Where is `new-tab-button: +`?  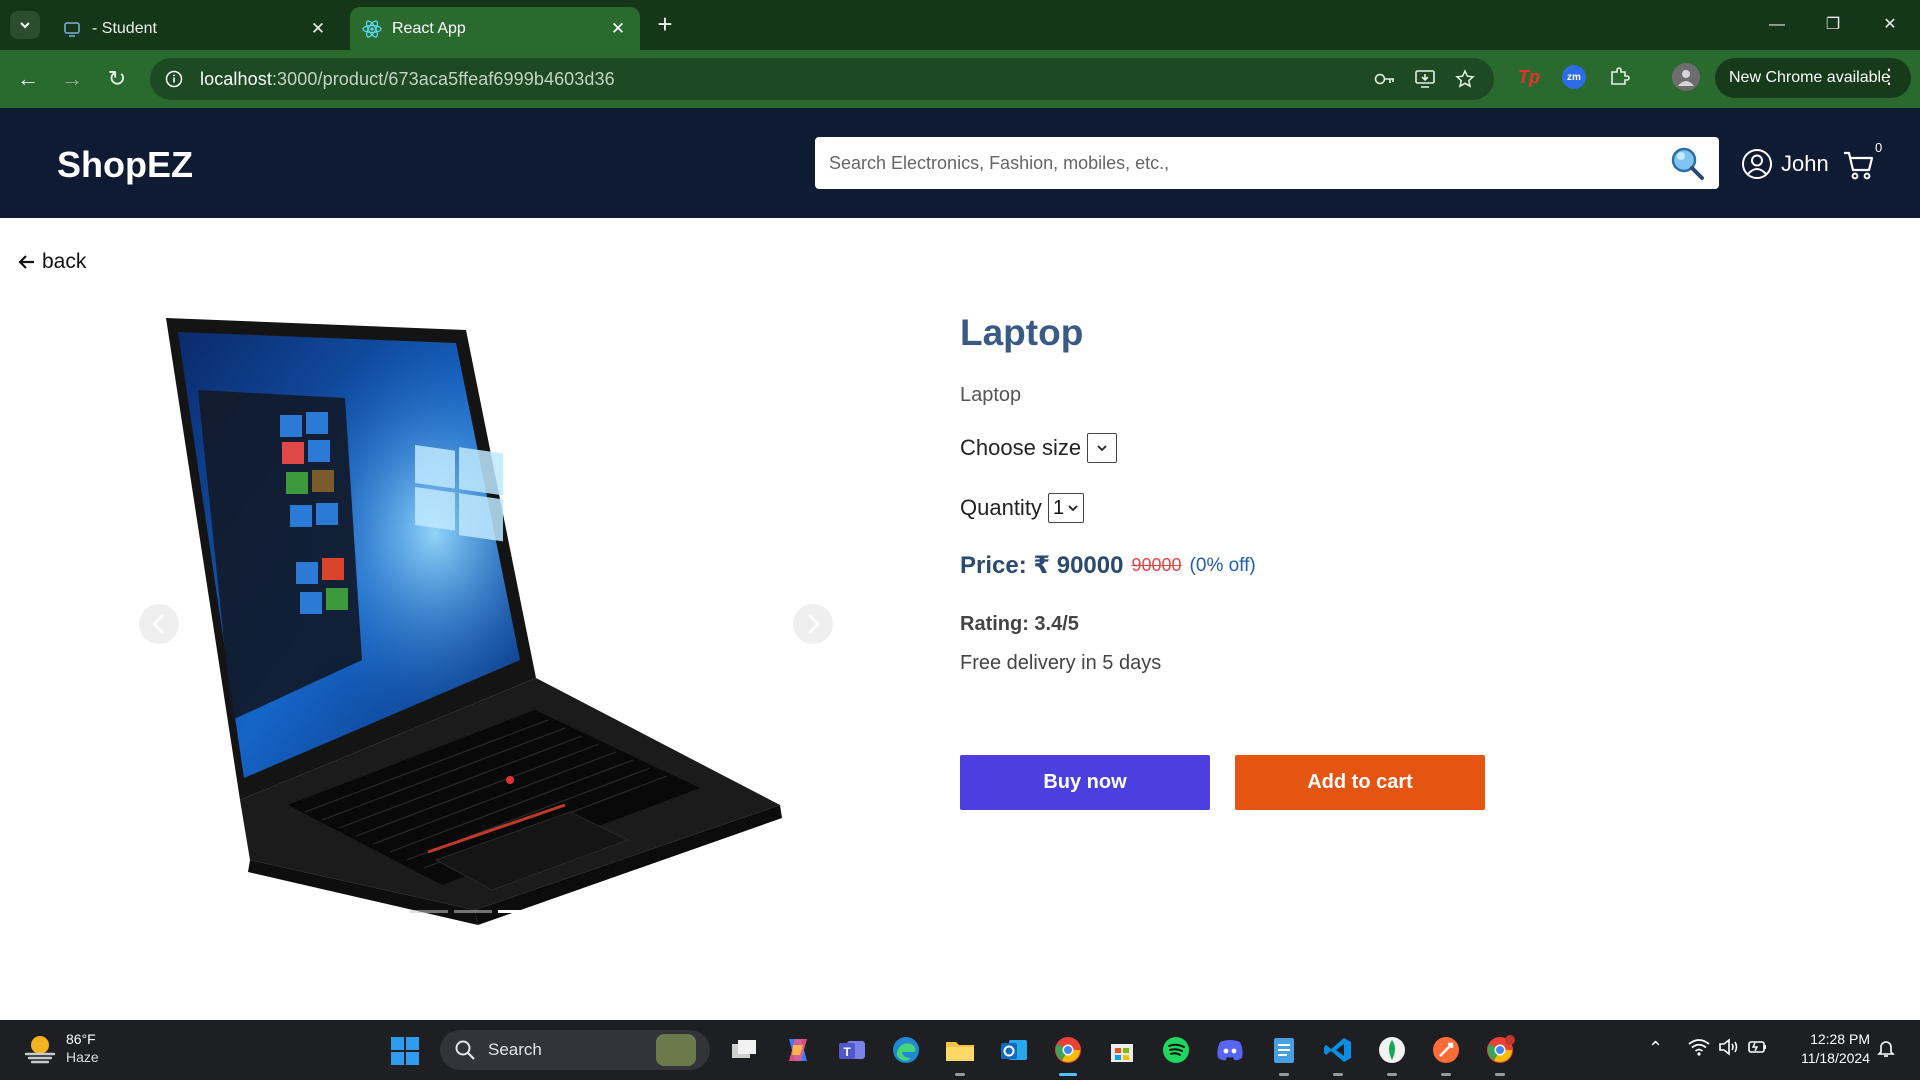 new-tab-button: + is located at coordinates (665, 24).